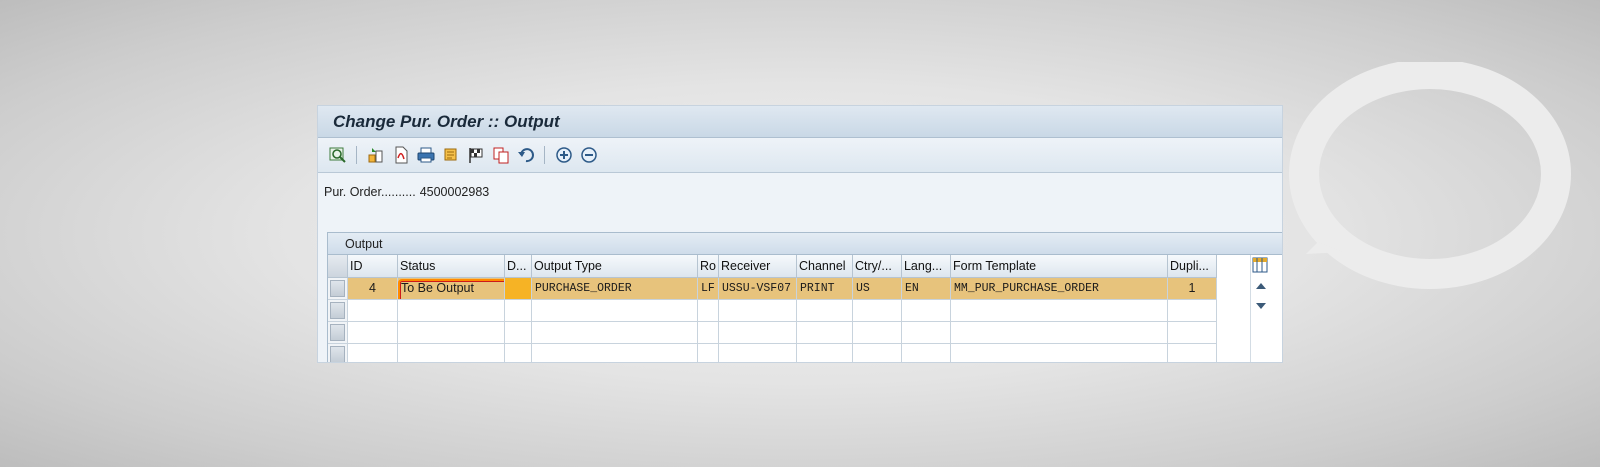 This screenshot has height=467, width=1600. I want to click on flag-icon, so click(475, 155).